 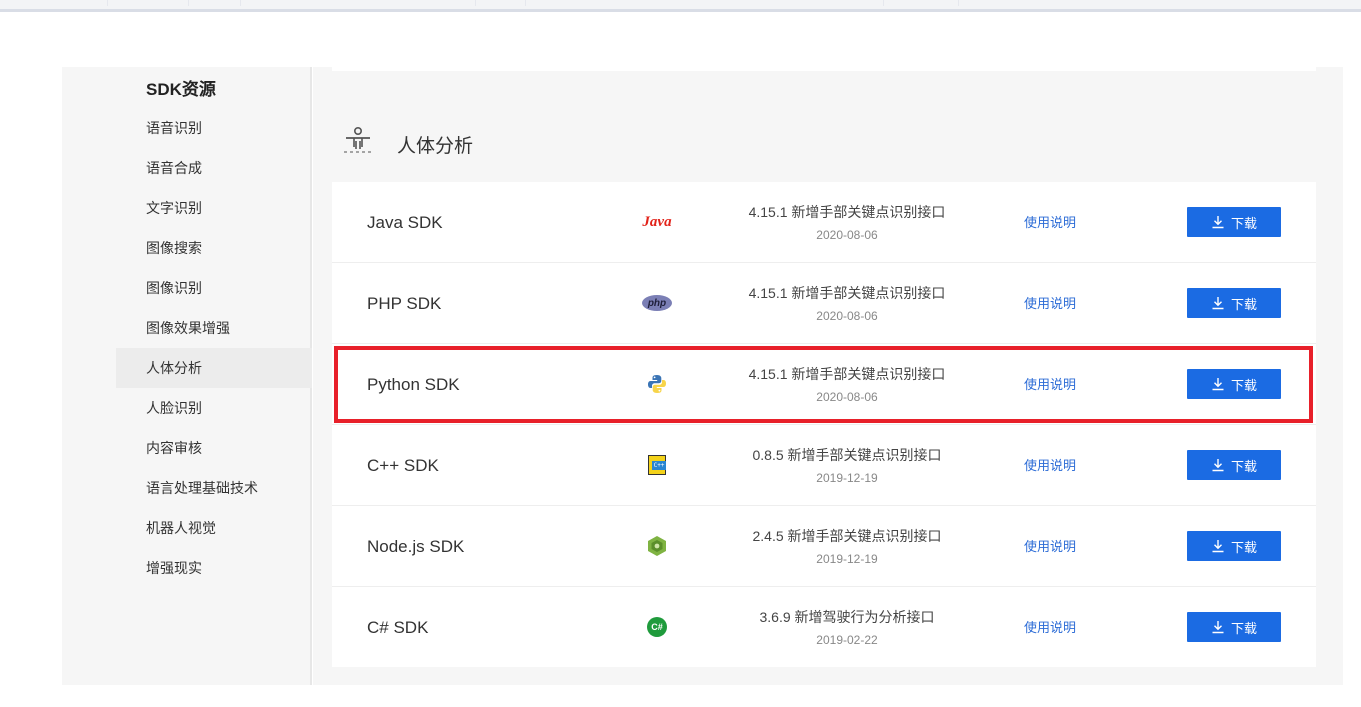 I want to click on sidebar-item-image-search: 图像搜索, so click(x=214, y=248).